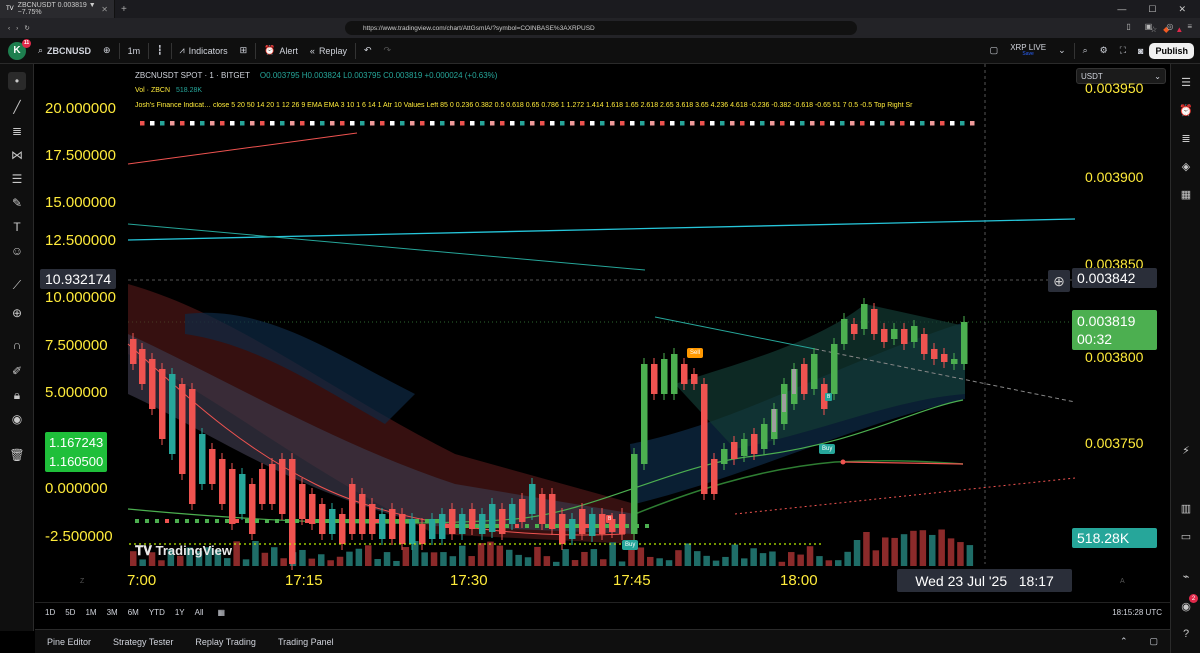 Image resolution: width=1200 pixels, height=653 pixels. I want to click on browser-tab: TV ZBCNUSDT 0.003819 ▼ −7.75% ✕, so click(57, 9).